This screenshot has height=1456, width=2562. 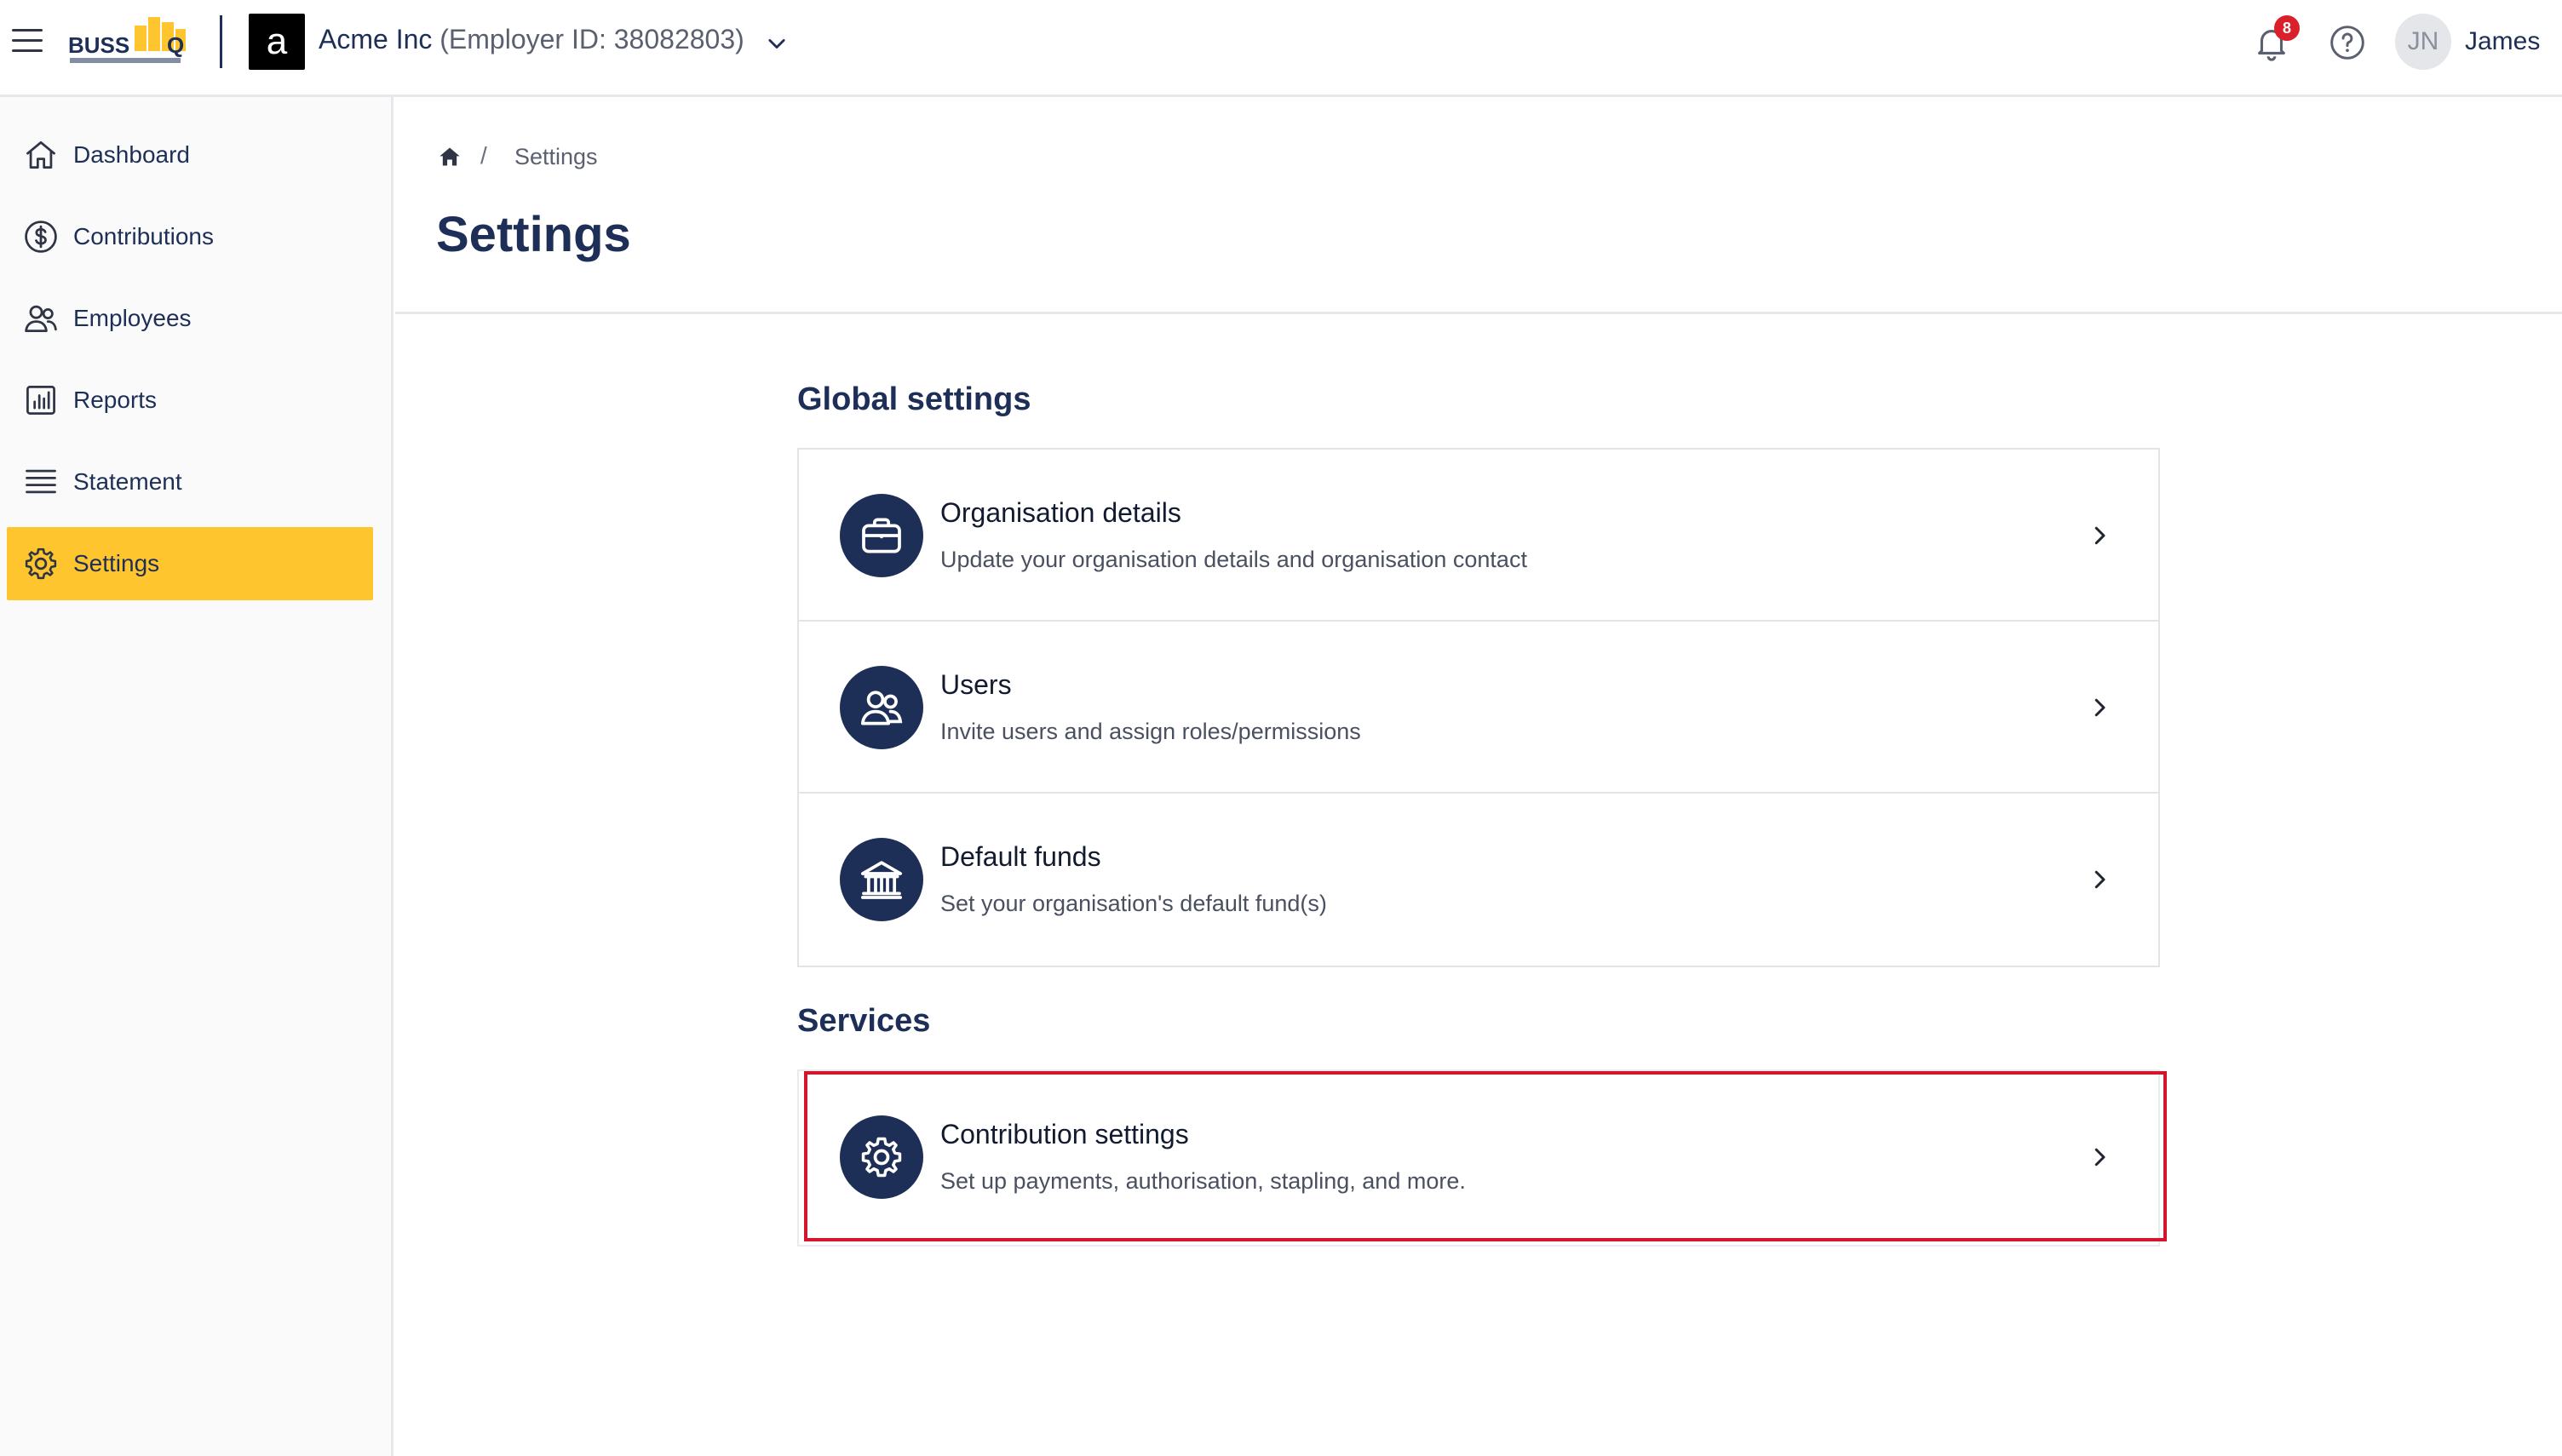 I want to click on sidebar-item-dashboard: Dashboard, so click(x=190, y=155).